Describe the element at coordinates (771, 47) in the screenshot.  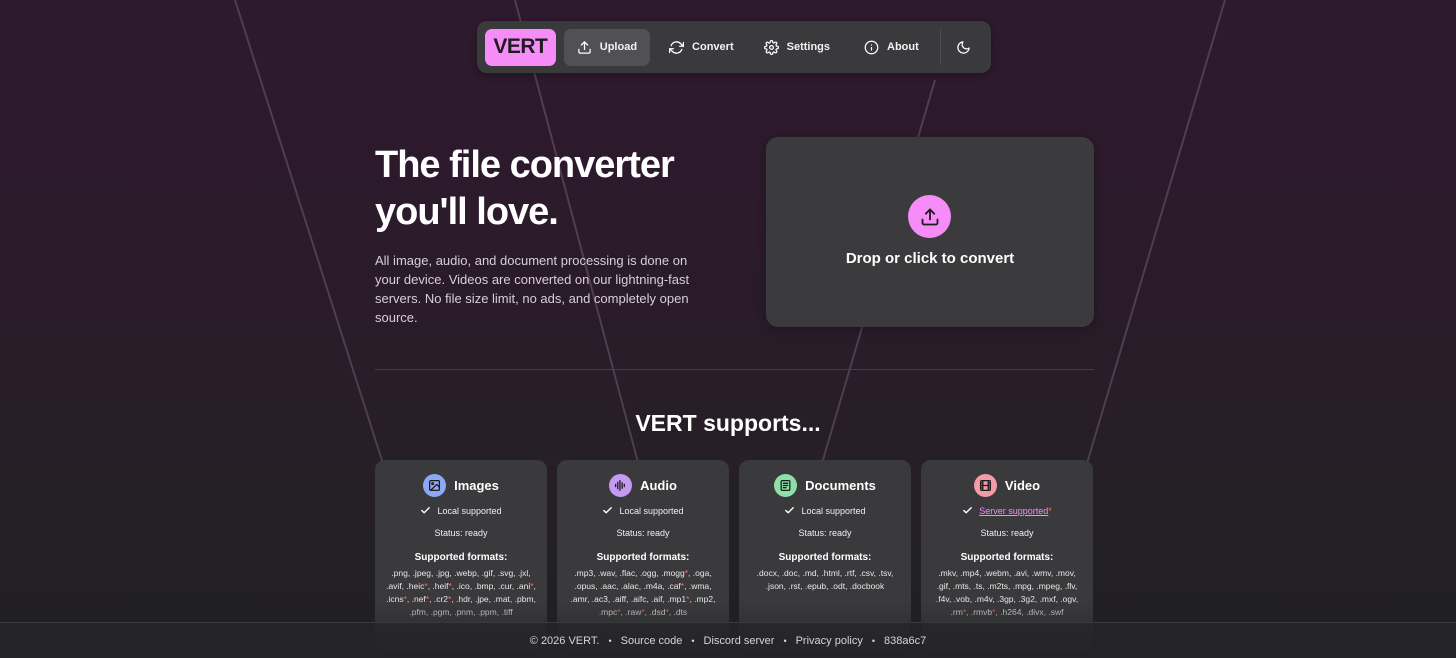
I see `gear-icon` at that location.